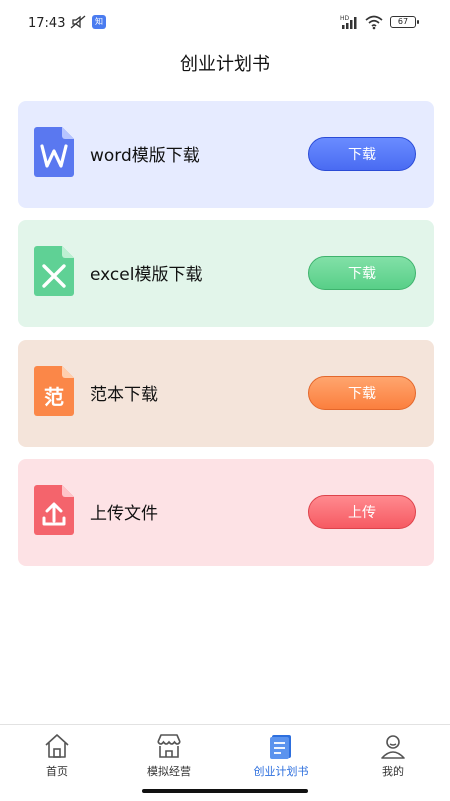 The width and height of the screenshot is (450, 801). What do you see at coordinates (281, 771) in the screenshot?
I see `nav-label: 创业计划书` at bounding box center [281, 771].